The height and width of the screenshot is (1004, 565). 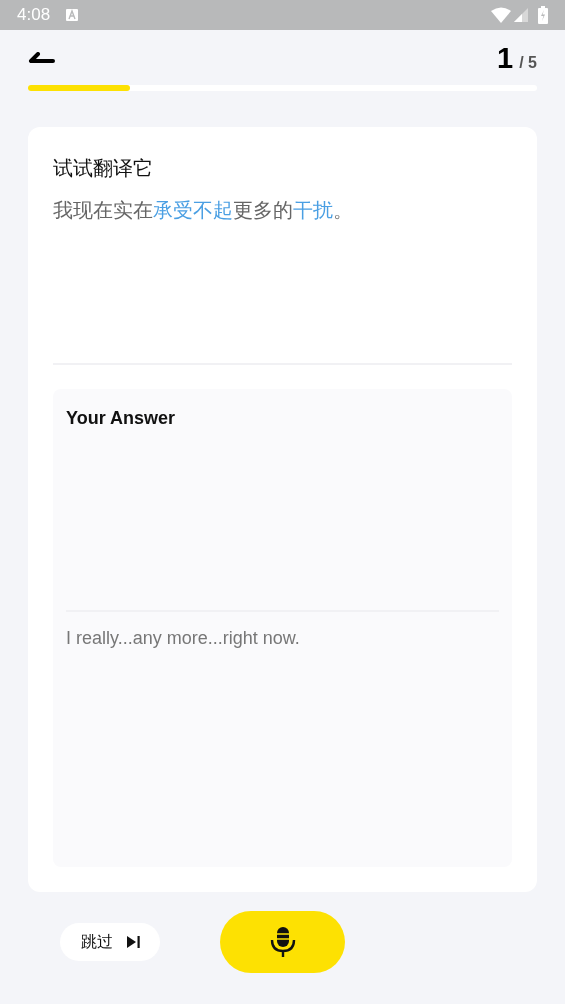 What do you see at coordinates (34, 15) in the screenshot?
I see `status-time: 4:08` at bounding box center [34, 15].